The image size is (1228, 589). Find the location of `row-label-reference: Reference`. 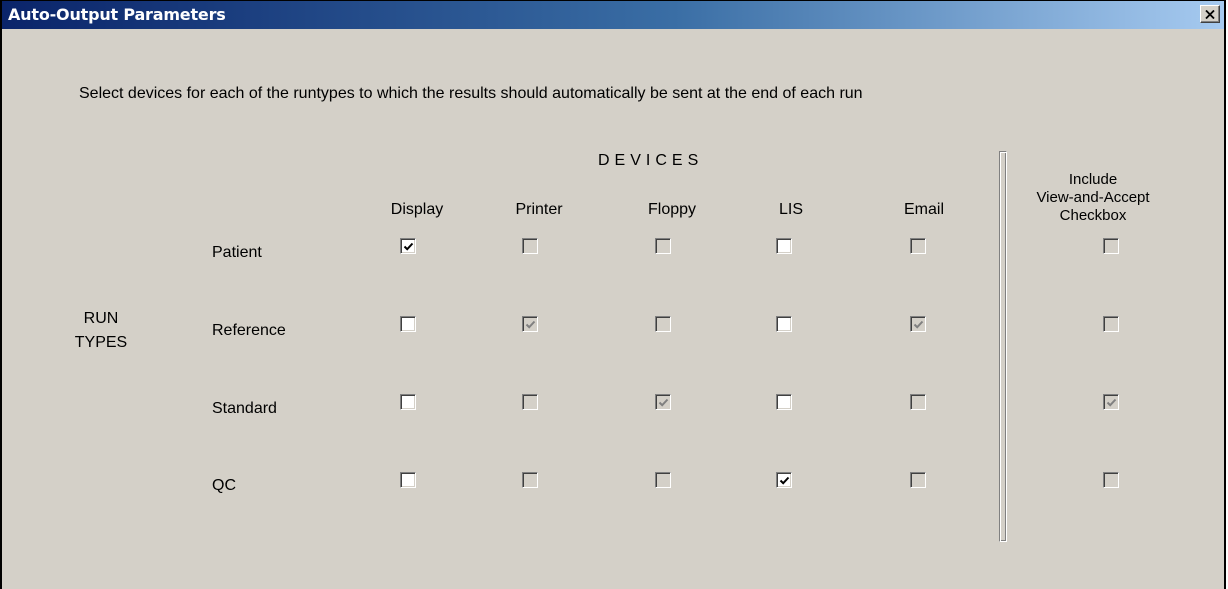

row-label-reference: Reference is located at coordinates (249, 330).